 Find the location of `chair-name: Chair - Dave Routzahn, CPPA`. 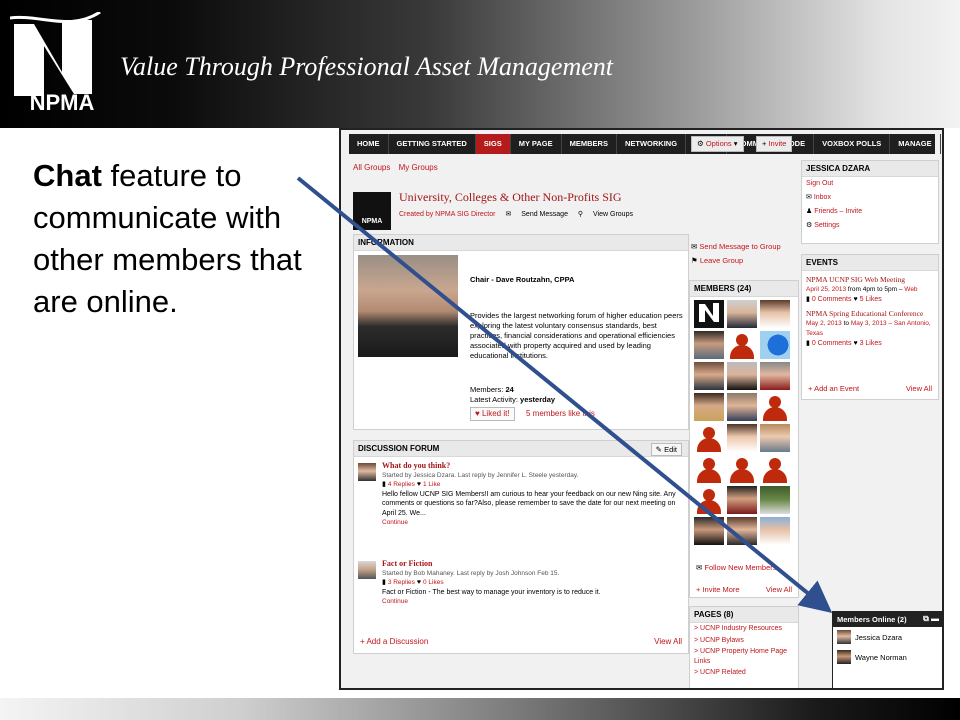

chair-name: Chair - Dave Routzahn, CPPA is located at coordinates (522, 279).